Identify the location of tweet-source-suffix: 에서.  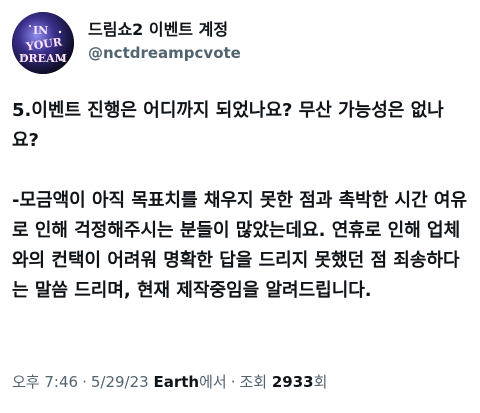
(213, 382).